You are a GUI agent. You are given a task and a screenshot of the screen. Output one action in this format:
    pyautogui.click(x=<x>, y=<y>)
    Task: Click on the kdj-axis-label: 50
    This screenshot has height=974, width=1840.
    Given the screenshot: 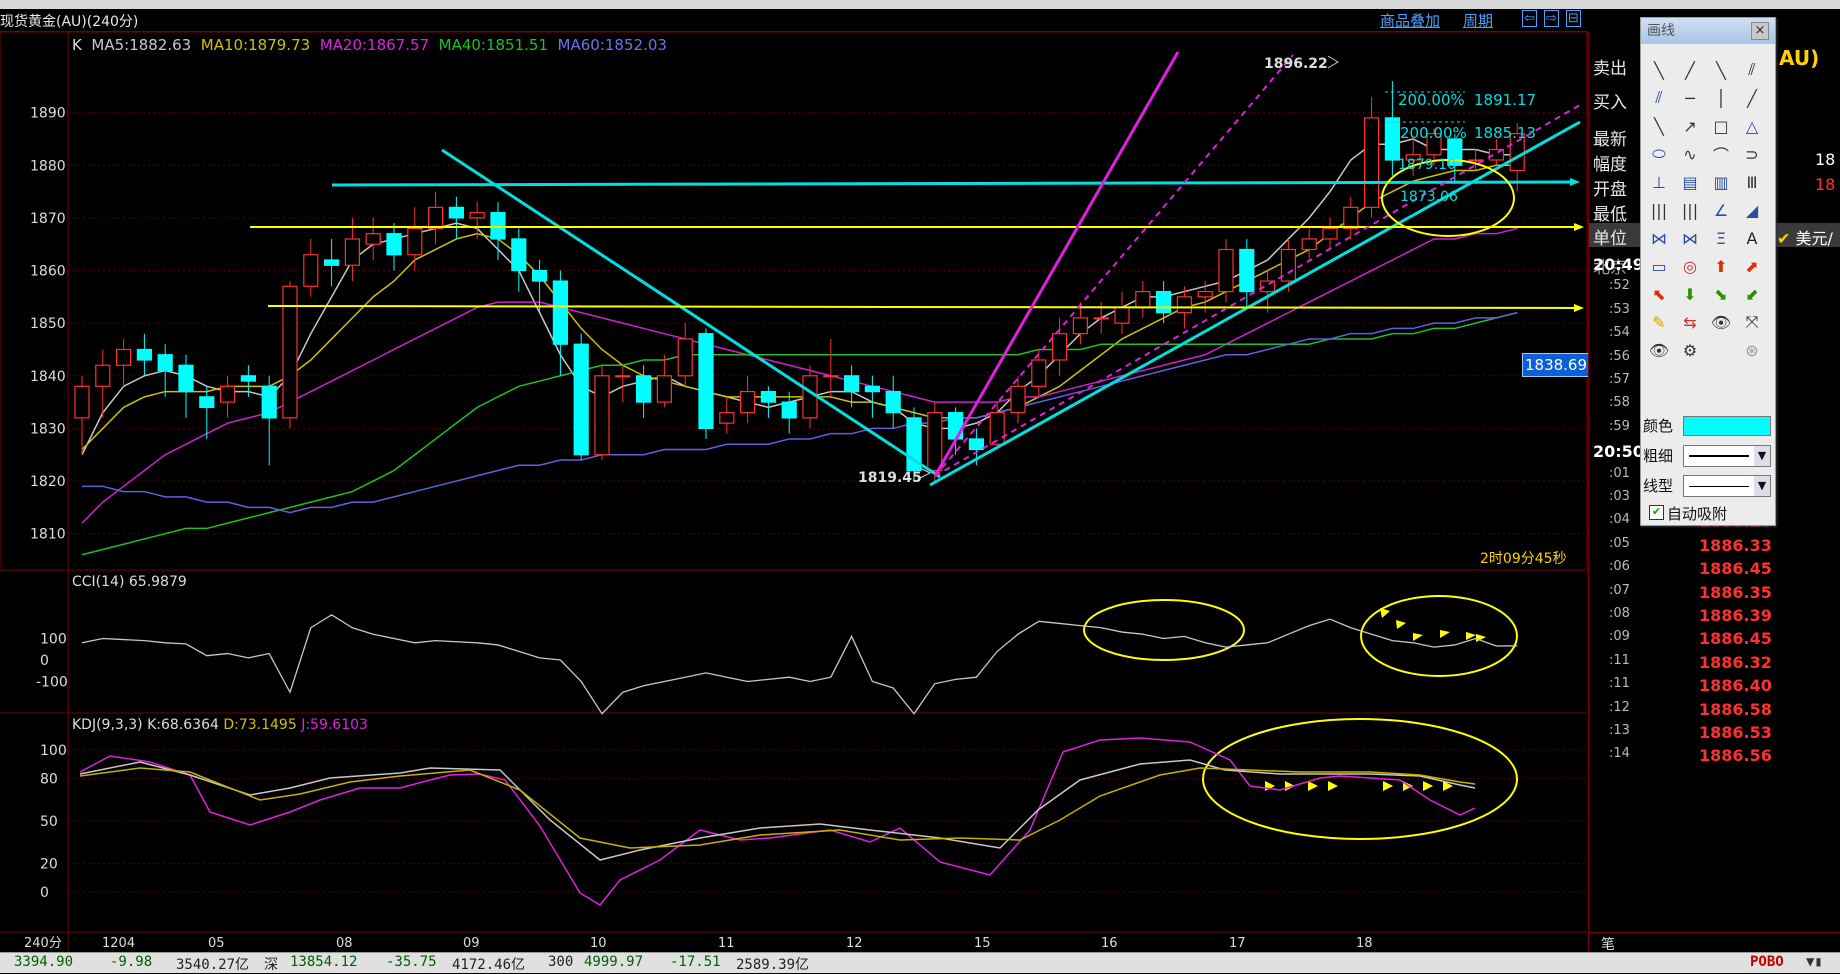 What is the action you would take?
    pyautogui.click(x=49, y=822)
    